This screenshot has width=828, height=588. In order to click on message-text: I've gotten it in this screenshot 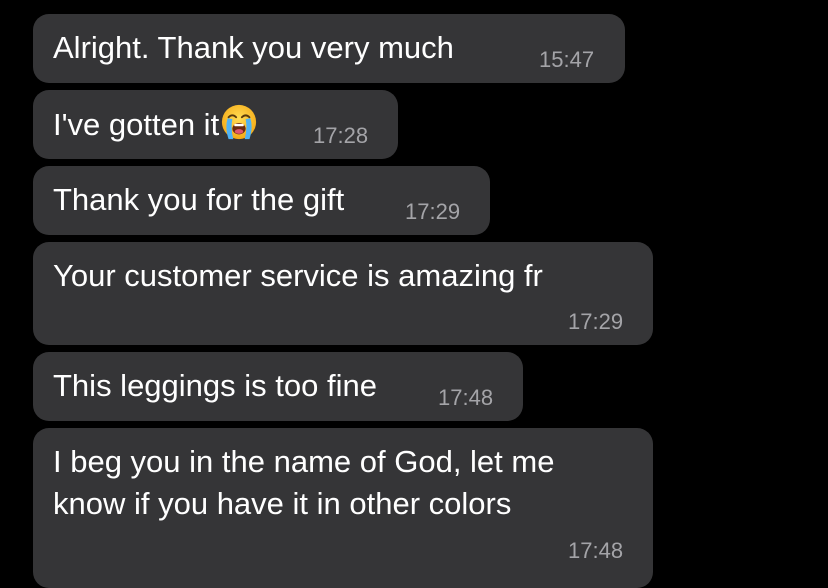, I will do `click(155, 124)`.